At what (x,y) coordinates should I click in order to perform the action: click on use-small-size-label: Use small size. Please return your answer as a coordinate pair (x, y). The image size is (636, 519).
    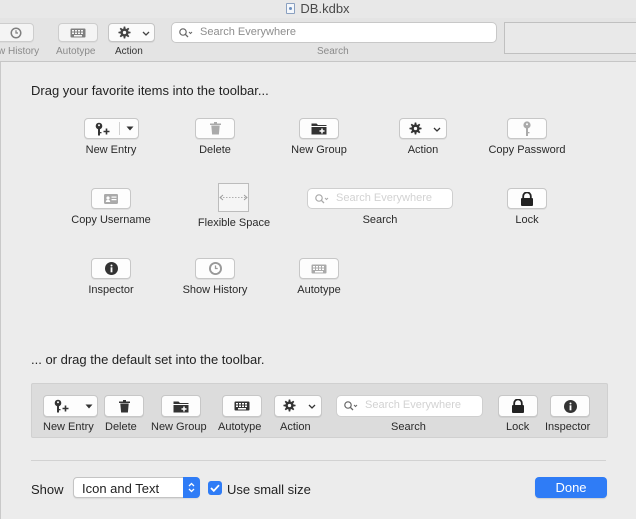
    Looking at the image, I should click on (269, 489).